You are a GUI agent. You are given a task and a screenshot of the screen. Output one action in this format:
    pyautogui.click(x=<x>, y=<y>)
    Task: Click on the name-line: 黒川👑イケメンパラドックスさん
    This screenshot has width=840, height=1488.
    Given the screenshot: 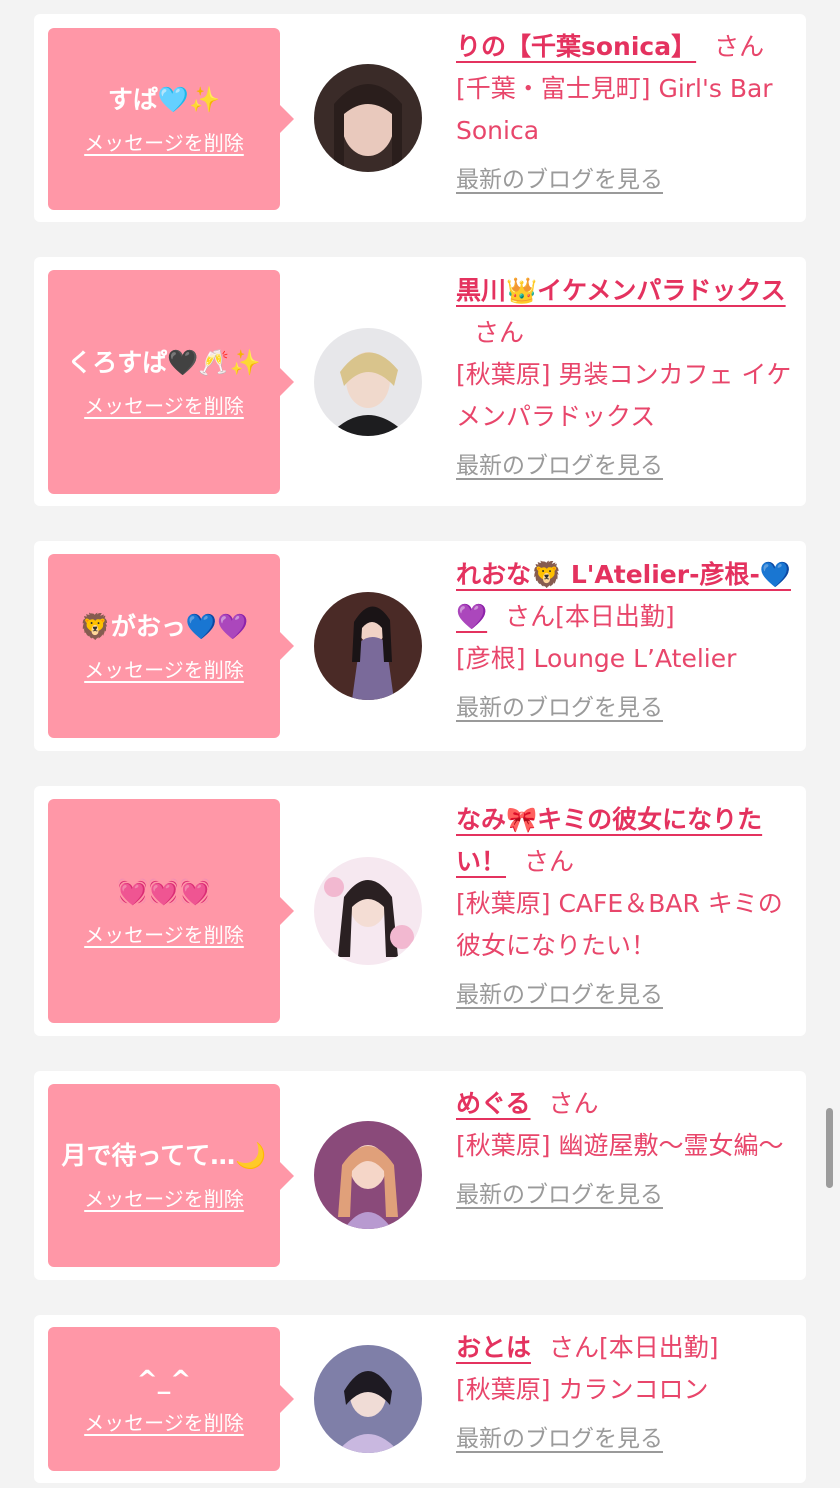 What is the action you would take?
    pyautogui.click(x=625, y=312)
    